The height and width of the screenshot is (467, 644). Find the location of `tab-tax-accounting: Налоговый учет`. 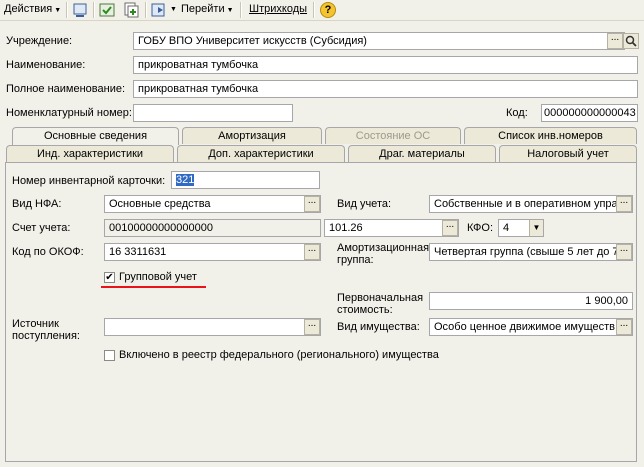

tab-tax-accounting: Налоговый учет is located at coordinates (568, 153).